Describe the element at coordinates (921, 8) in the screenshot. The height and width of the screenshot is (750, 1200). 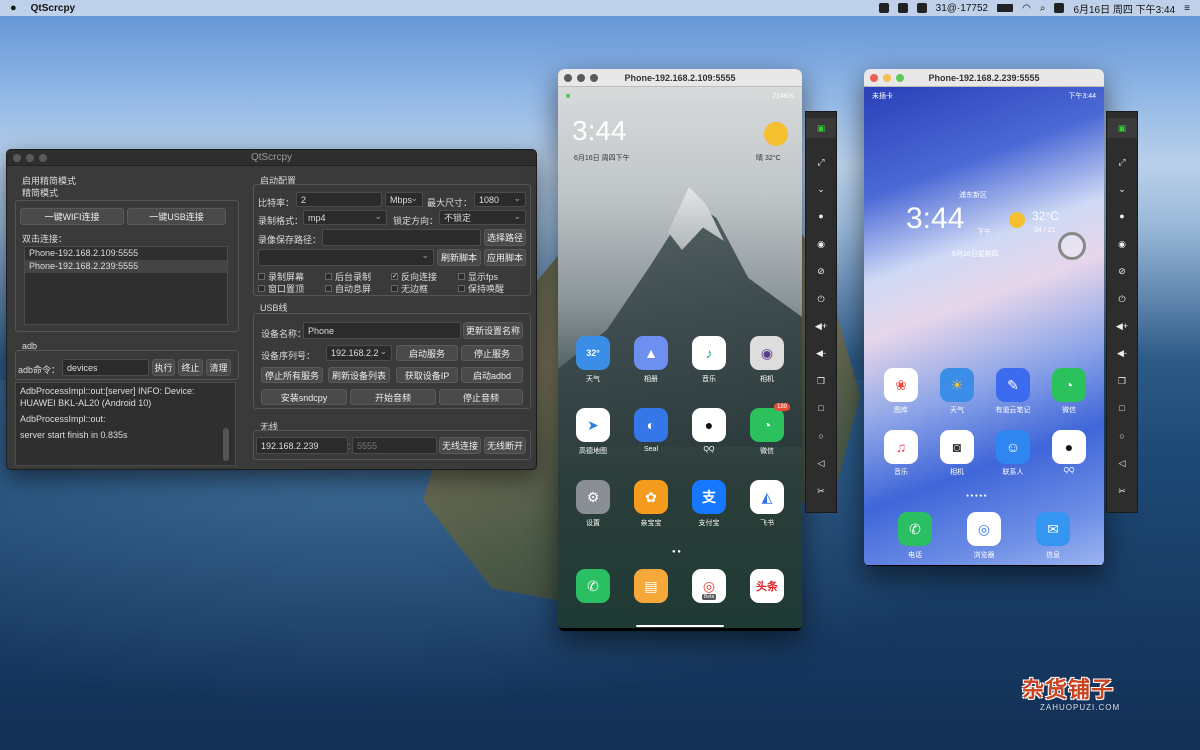
I see `headphones-icon` at that location.